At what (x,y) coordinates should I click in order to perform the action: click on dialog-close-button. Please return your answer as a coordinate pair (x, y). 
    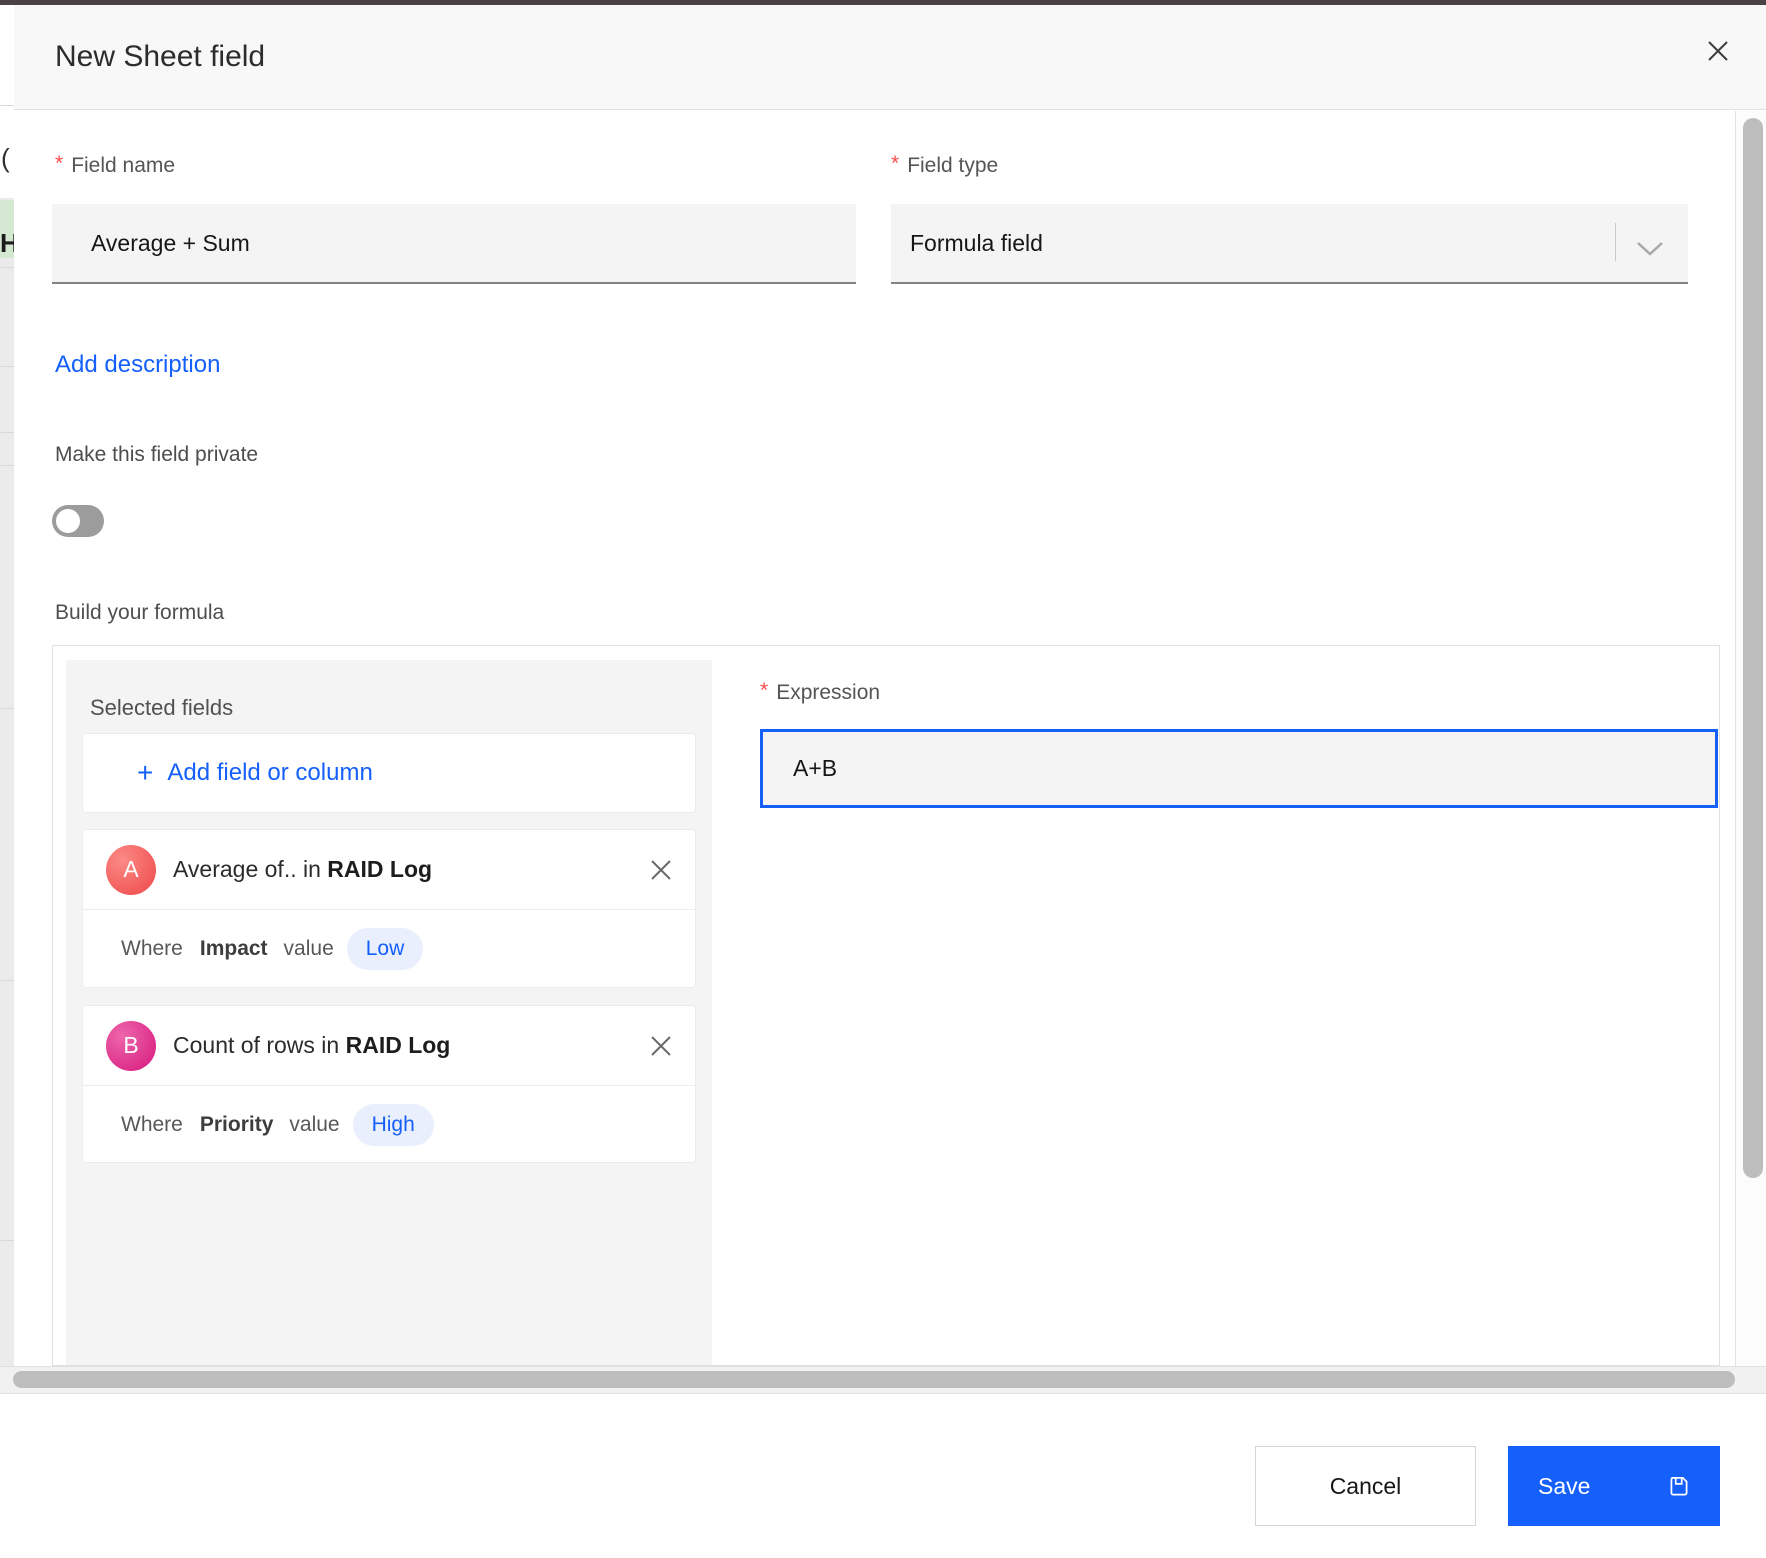
    Looking at the image, I should click on (1718, 51).